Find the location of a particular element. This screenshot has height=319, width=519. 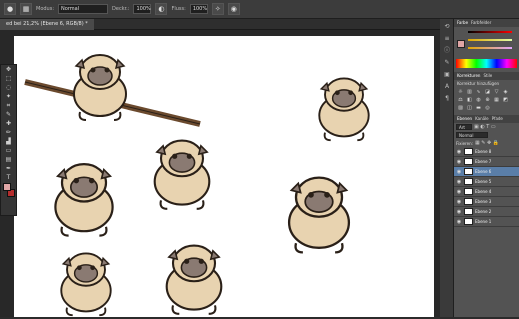

layers-panel-tabs: Ebenen Kanäle Pfade is located at coordinates (486, 119).